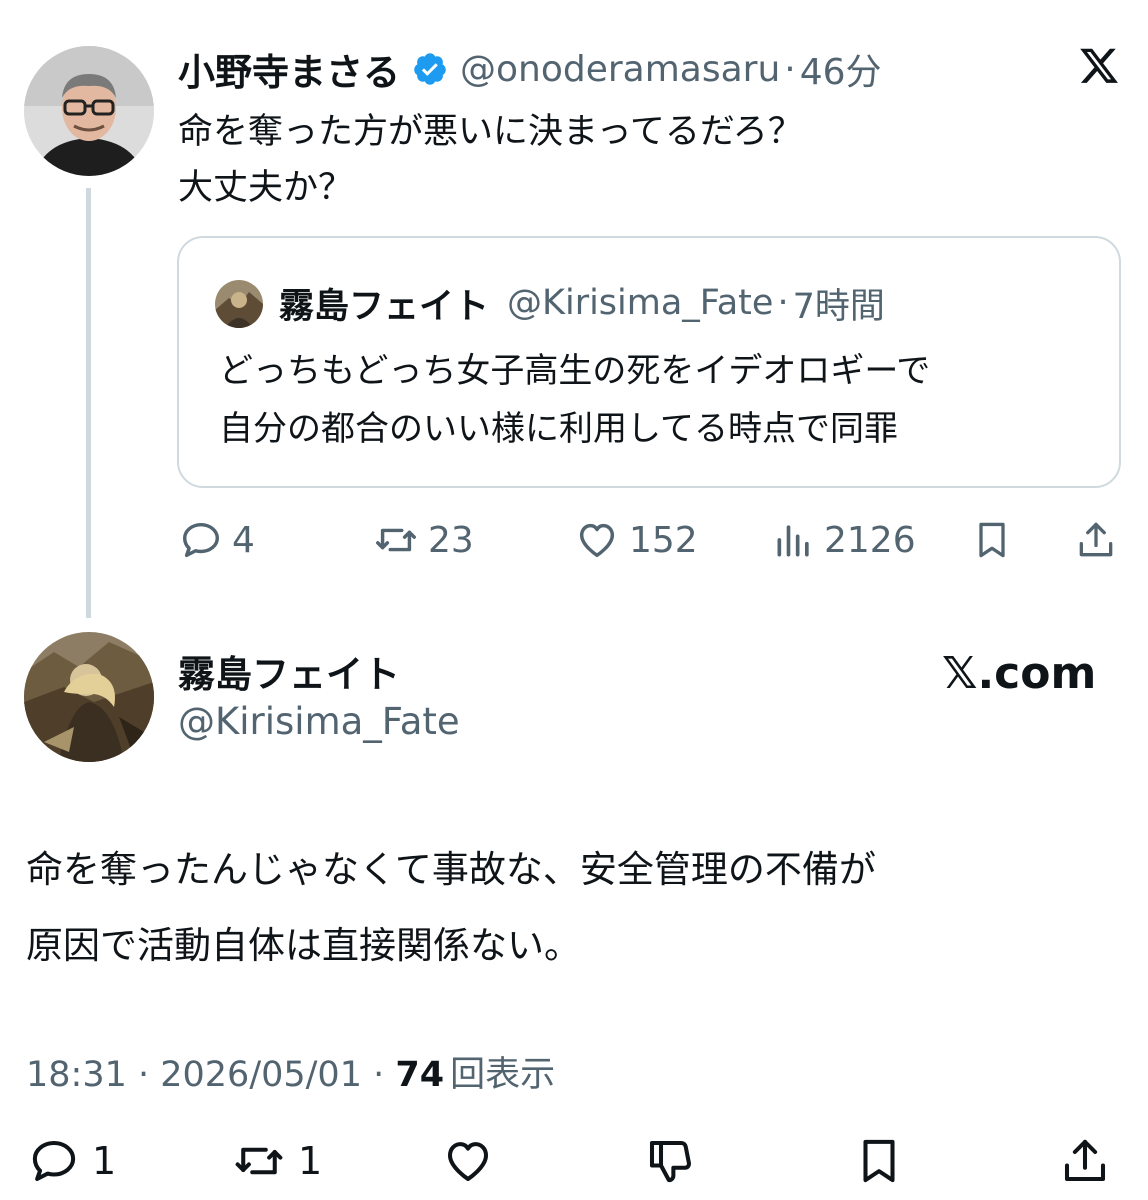 Image resolution: width=1148 pixels, height=1200 pixels. What do you see at coordinates (210, 1075) in the screenshot?
I see `reply-timestamp: 18:31 · 2026/05/01 ·` at bounding box center [210, 1075].